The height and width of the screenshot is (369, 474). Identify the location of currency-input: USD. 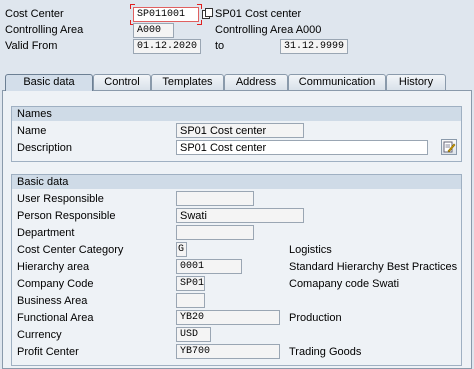
(193, 334).